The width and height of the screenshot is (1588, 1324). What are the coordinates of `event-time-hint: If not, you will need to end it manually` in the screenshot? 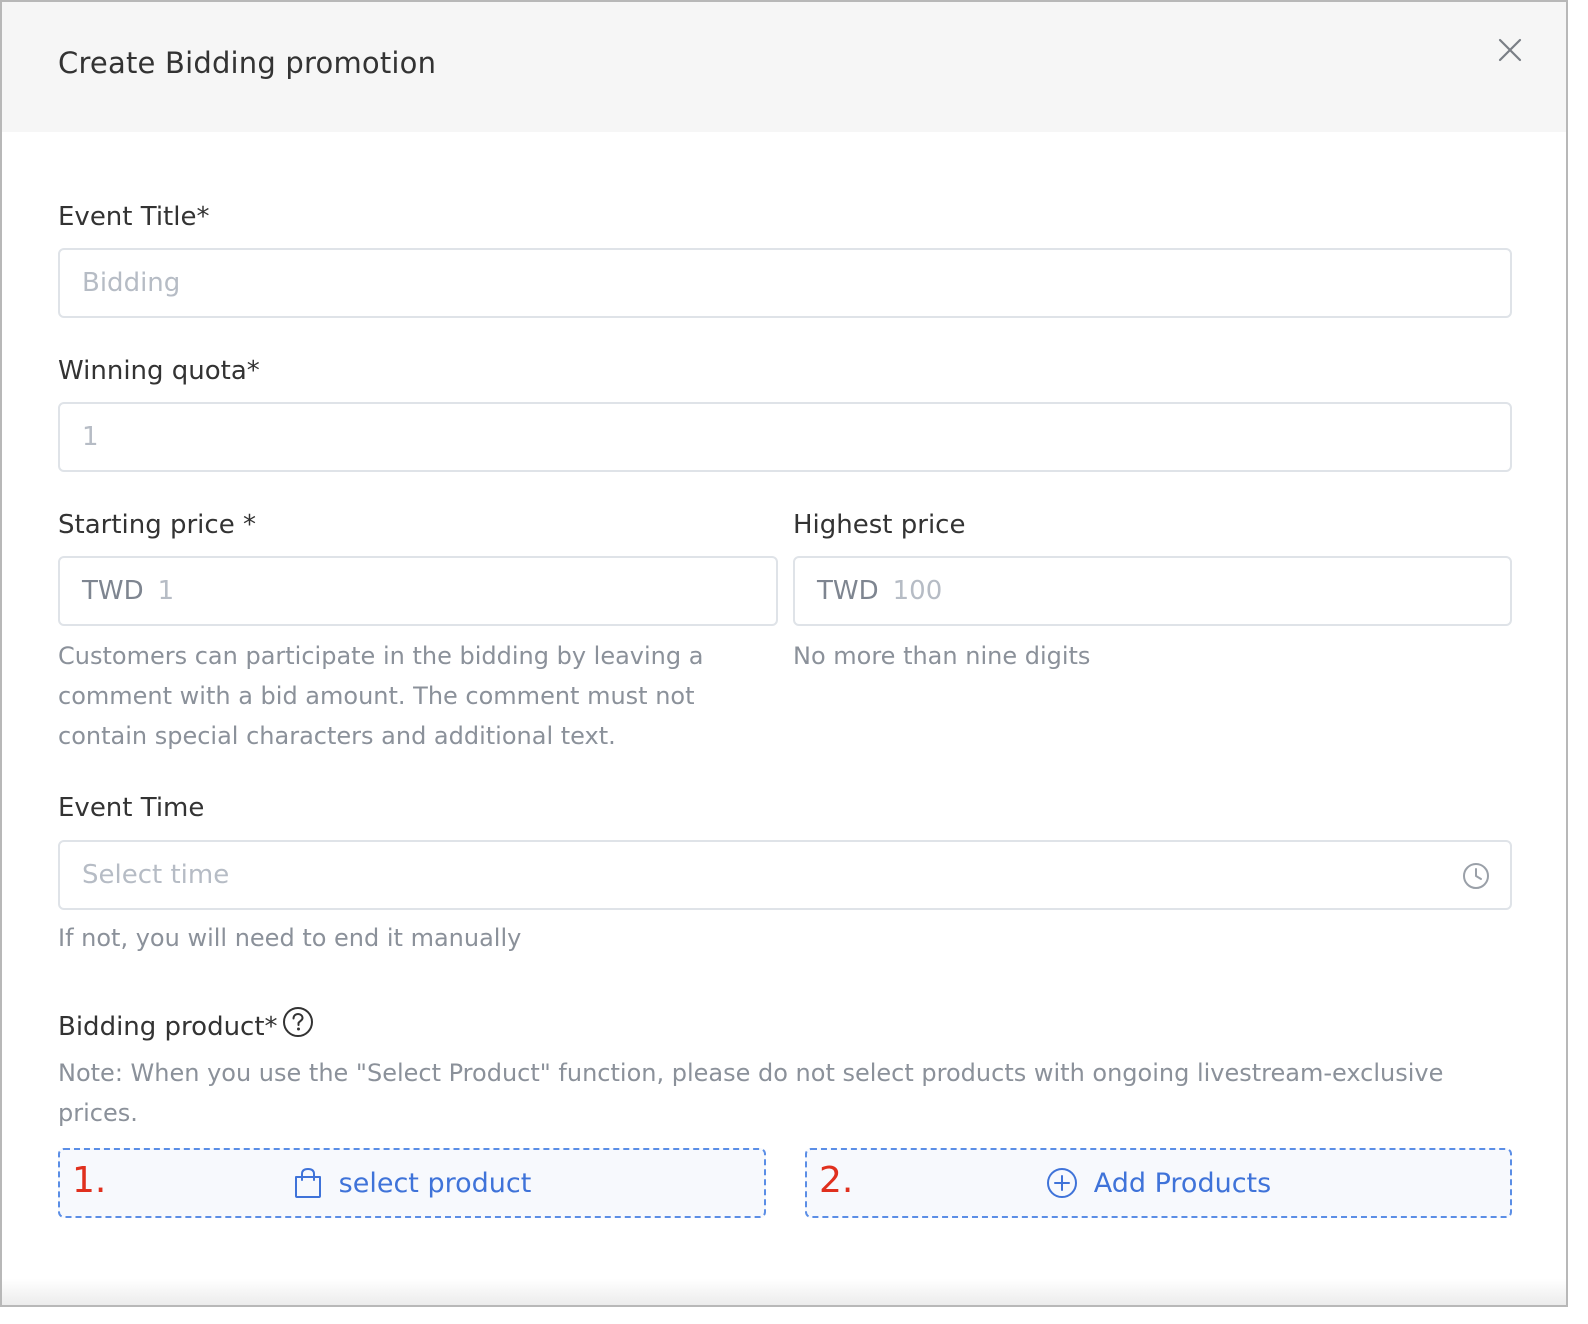 It's located at (290, 938).